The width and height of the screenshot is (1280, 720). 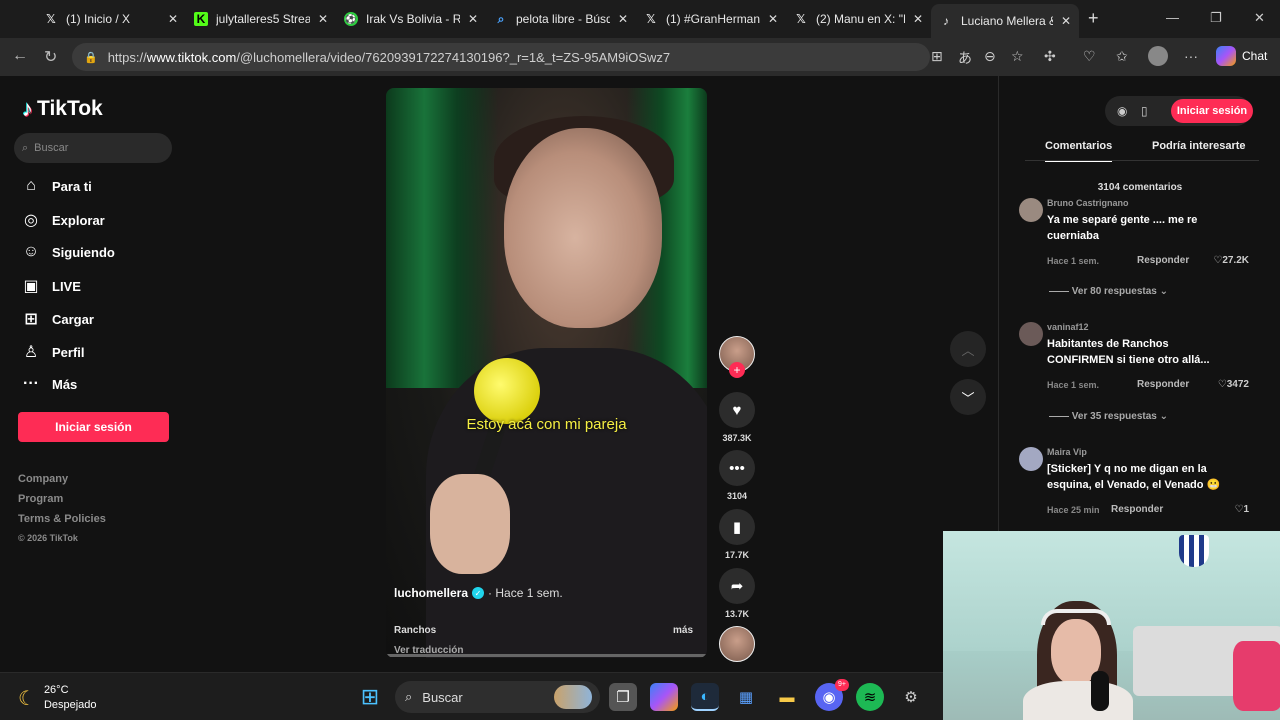 What do you see at coordinates (1050, 56) in the screenshot?
I see `extensions-icon: ✣` at bounding box center [1050, 56].